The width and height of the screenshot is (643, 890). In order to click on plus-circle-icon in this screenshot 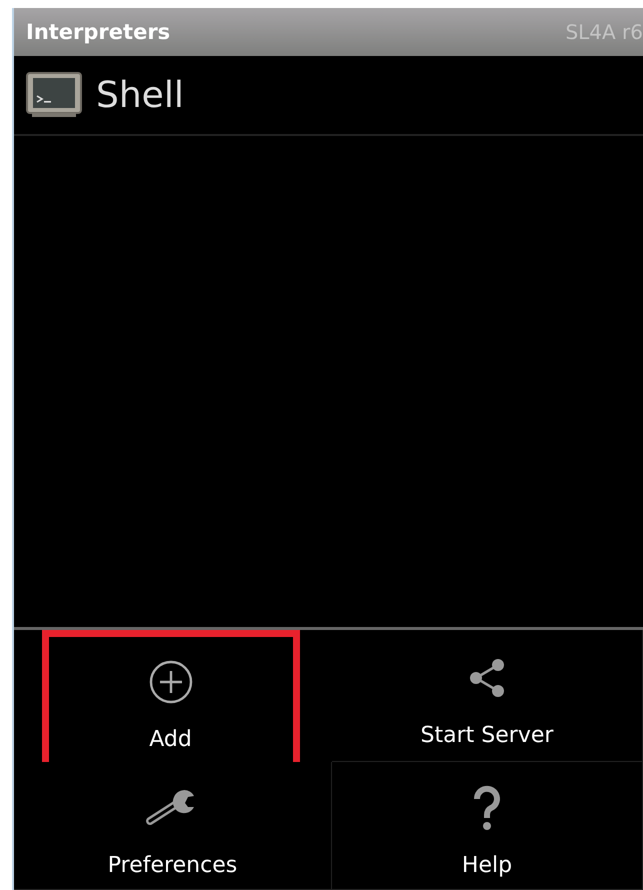, I will do `click(171, 682)`.